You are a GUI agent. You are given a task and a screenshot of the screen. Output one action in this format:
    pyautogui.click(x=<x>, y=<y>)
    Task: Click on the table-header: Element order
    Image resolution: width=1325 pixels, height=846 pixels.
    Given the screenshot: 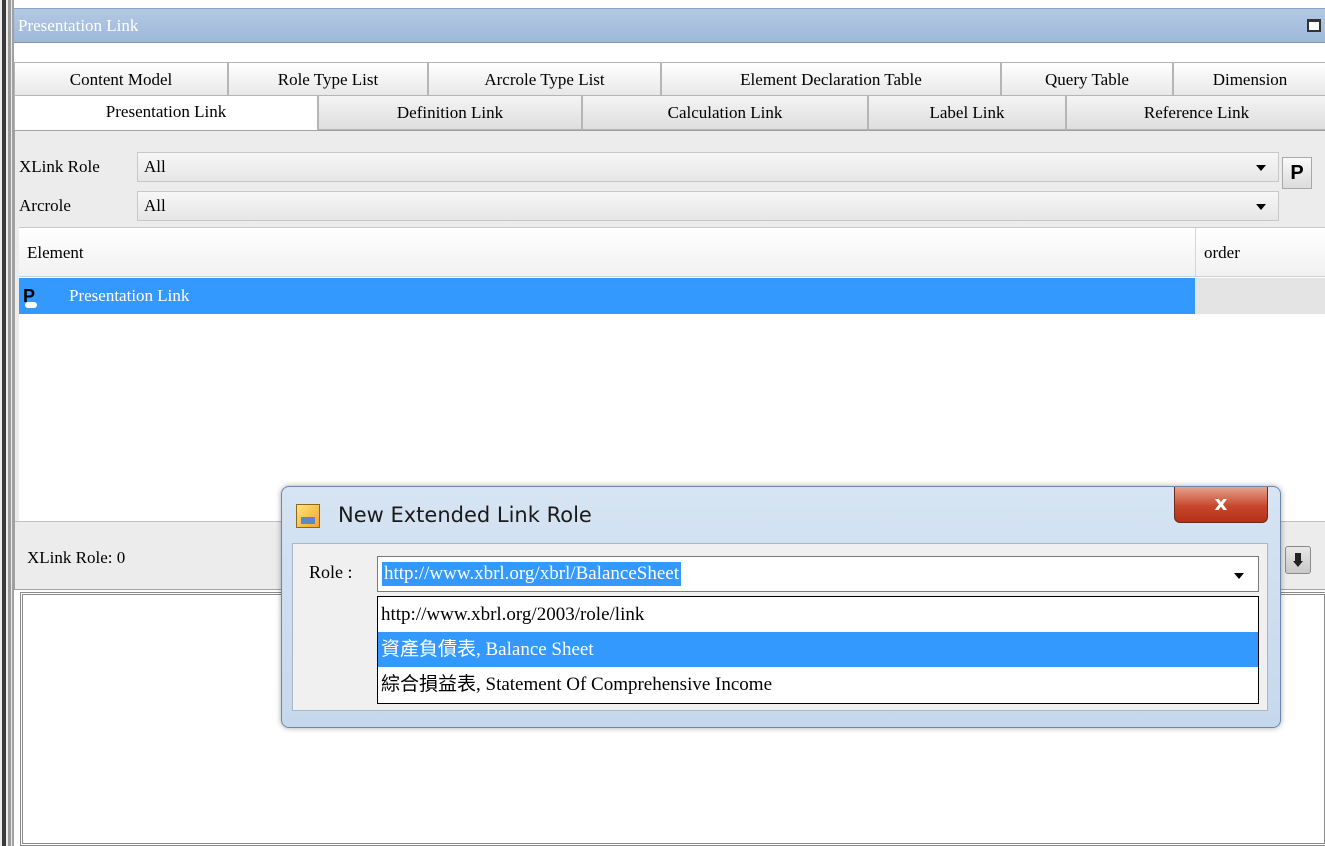 What is the action you would take?
    pyautogui.click(x=672, y=252)
    